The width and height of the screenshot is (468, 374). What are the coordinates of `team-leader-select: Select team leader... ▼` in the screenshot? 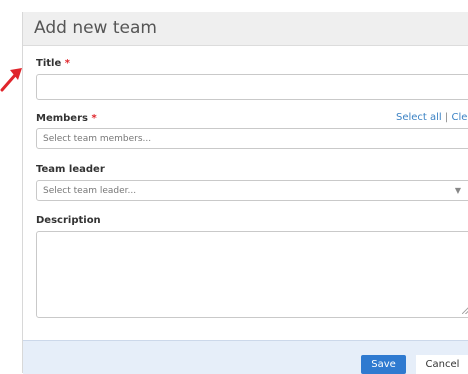 It's located at (252, 190).